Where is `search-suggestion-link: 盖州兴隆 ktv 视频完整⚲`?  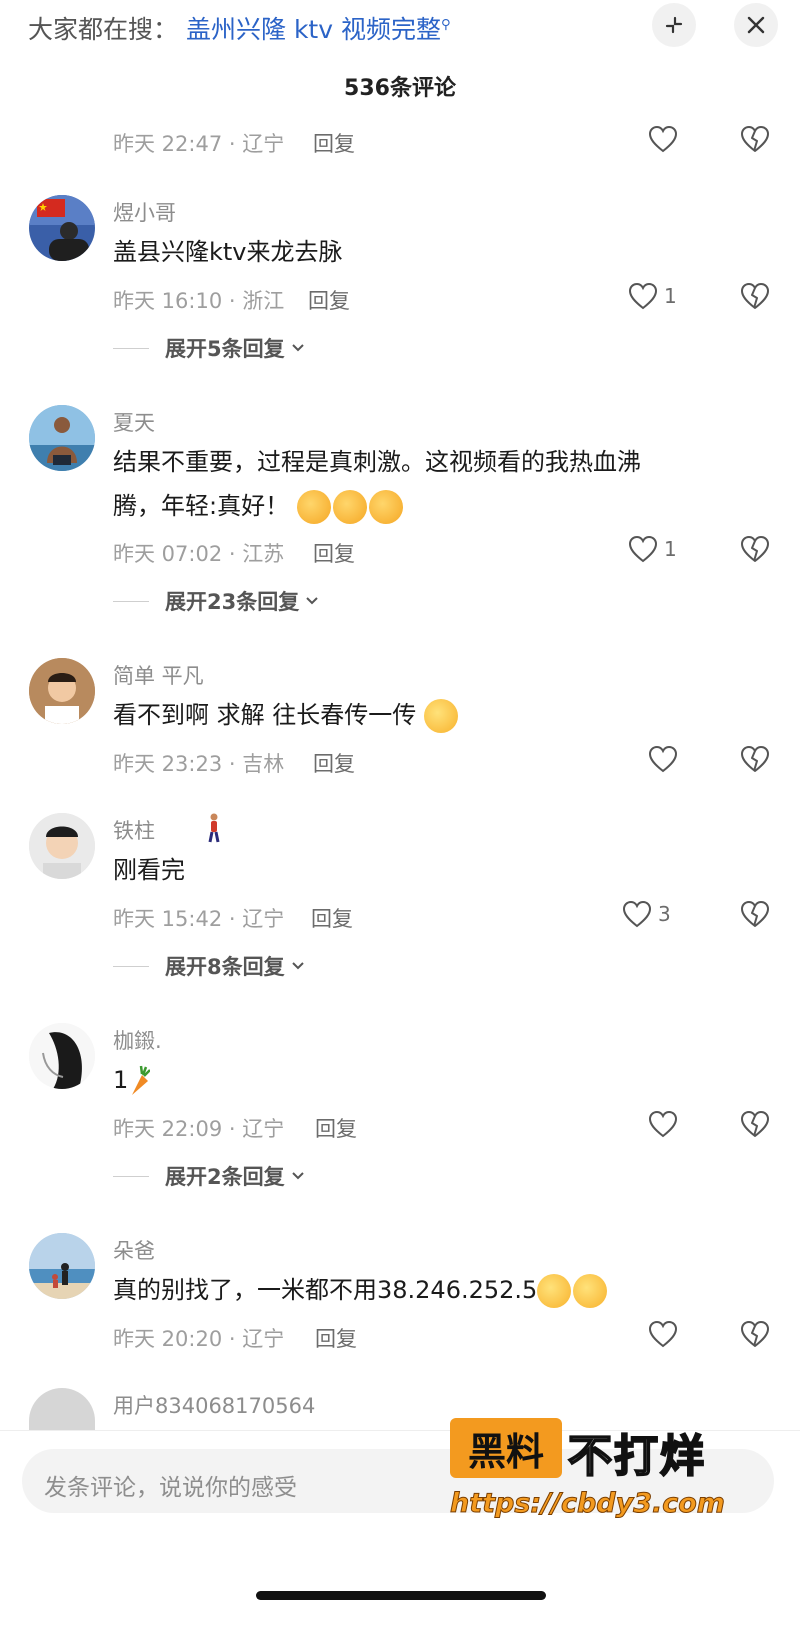
search-suggestion-link: 盖州兴隆 ktv 视频完整⚲ is located at coordinates (318, 28).